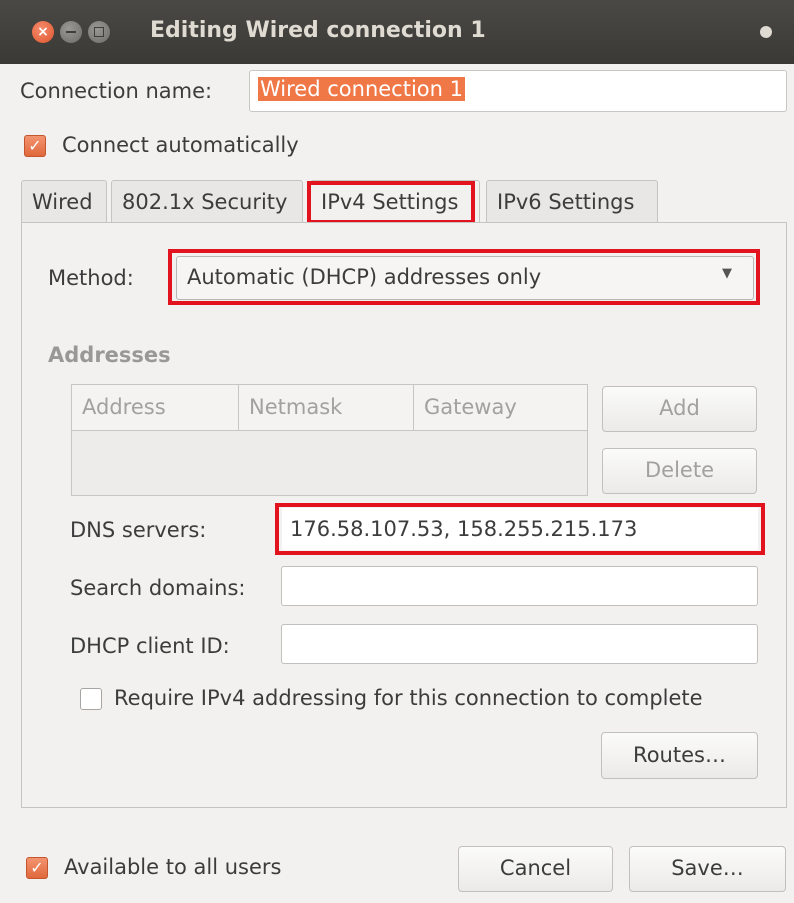  Describe the element at coordinates (150, 646) in the screenshot. I see `dhcp-client-id-label: DHCP client ID:` at that location.